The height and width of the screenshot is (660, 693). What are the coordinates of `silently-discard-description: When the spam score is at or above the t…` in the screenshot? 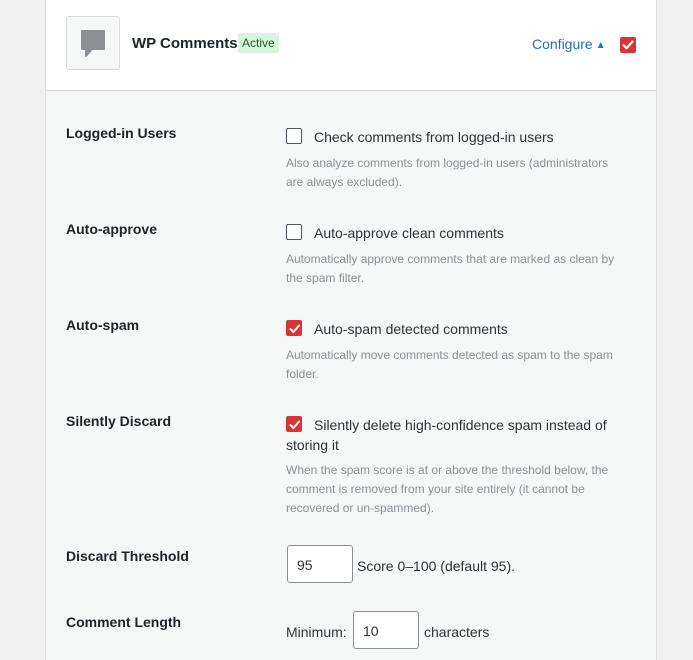 It's located at (447, 489).